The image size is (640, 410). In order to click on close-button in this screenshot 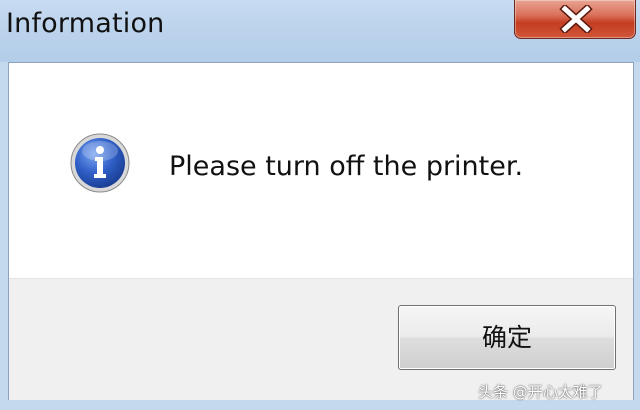, I will do `click(575, 19)`.